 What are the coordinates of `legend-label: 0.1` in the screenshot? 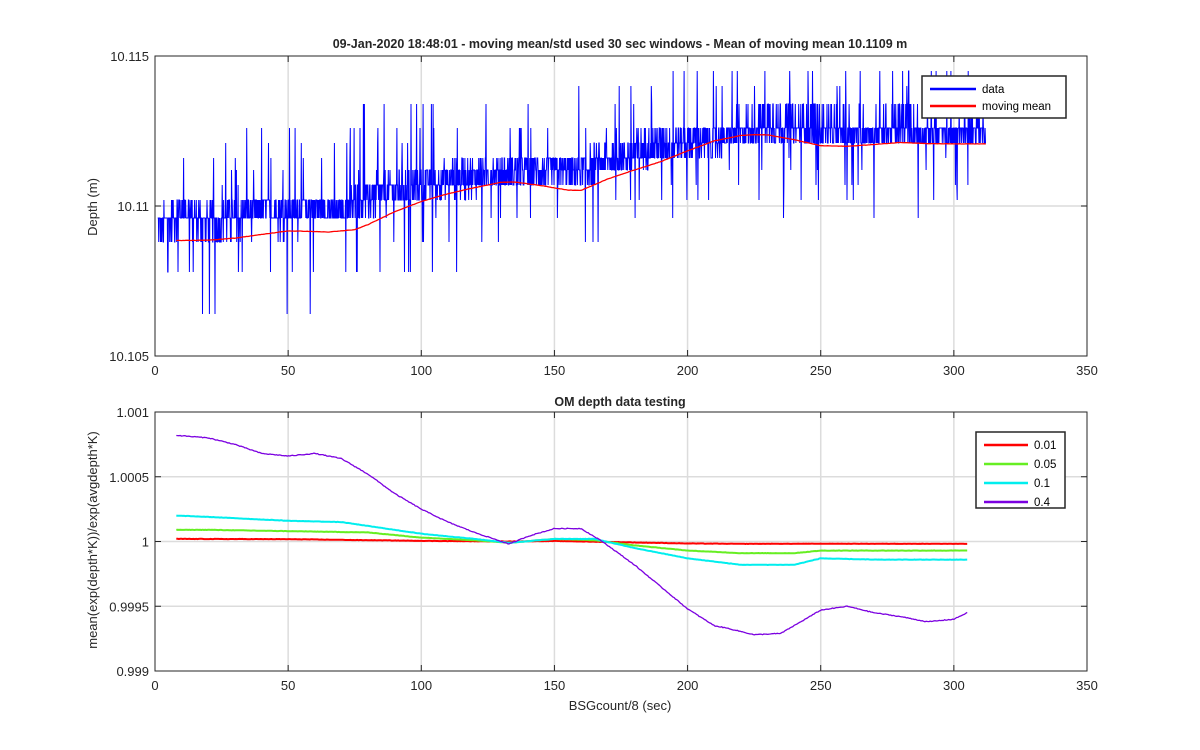 It's located at (1042, 484).